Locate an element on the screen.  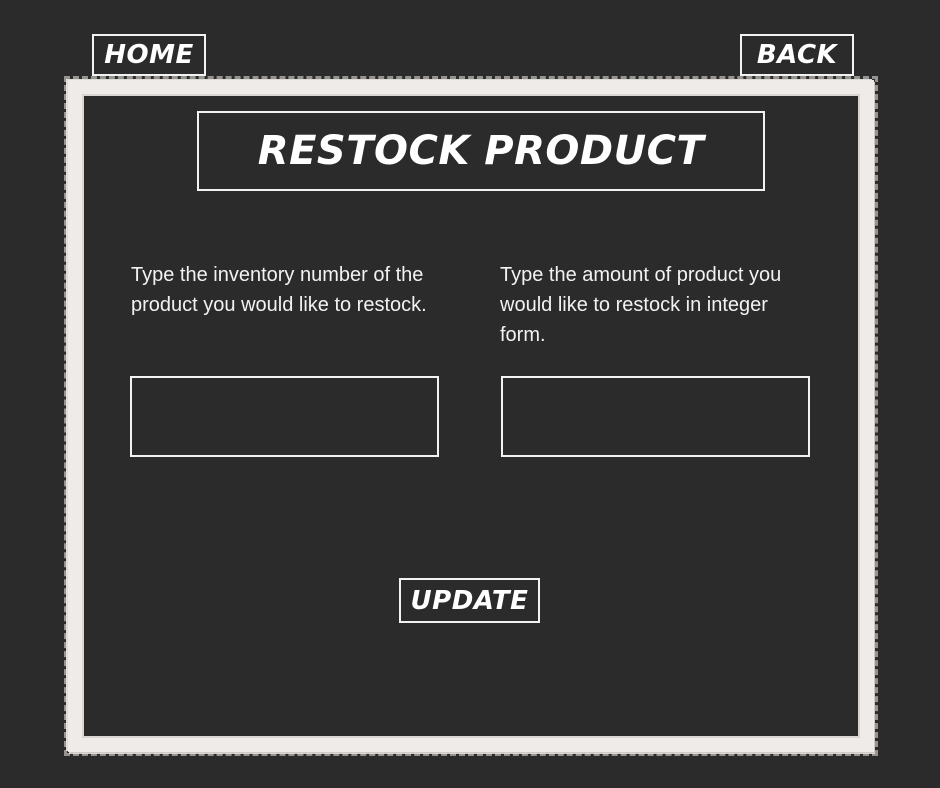
update-button: UPDATE is located at coordinates (469, 600).